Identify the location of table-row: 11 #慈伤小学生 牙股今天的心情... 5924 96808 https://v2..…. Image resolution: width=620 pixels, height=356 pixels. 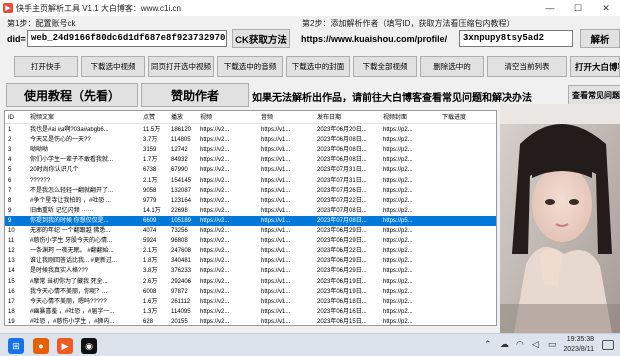
(250, 241).